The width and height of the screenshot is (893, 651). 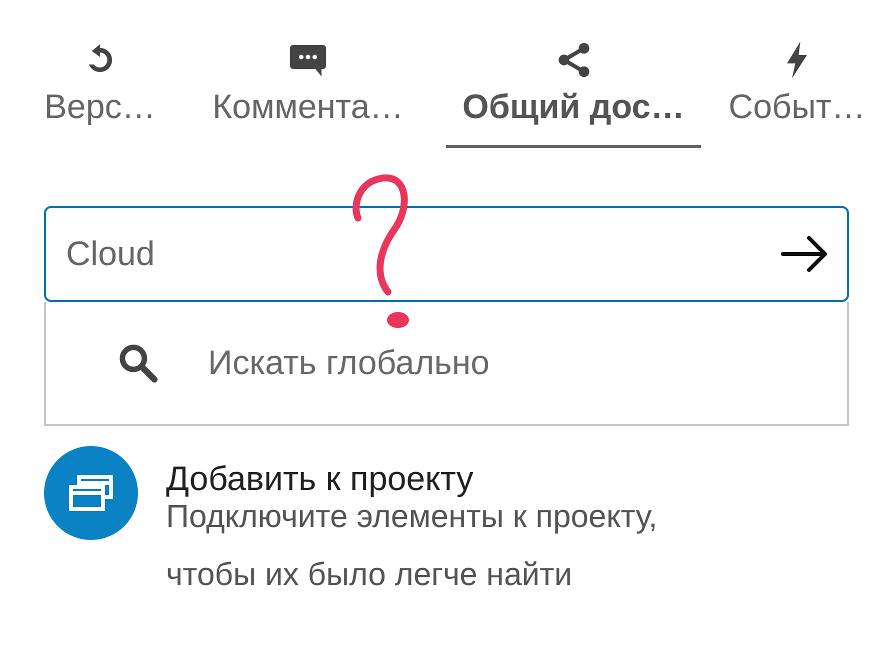 What do you see at coordinates (412, 545) in the screenshot?
I see `project-description: Подключите элементы к проекту, чтобы их было легче найти` at bounding box center [412, 545].